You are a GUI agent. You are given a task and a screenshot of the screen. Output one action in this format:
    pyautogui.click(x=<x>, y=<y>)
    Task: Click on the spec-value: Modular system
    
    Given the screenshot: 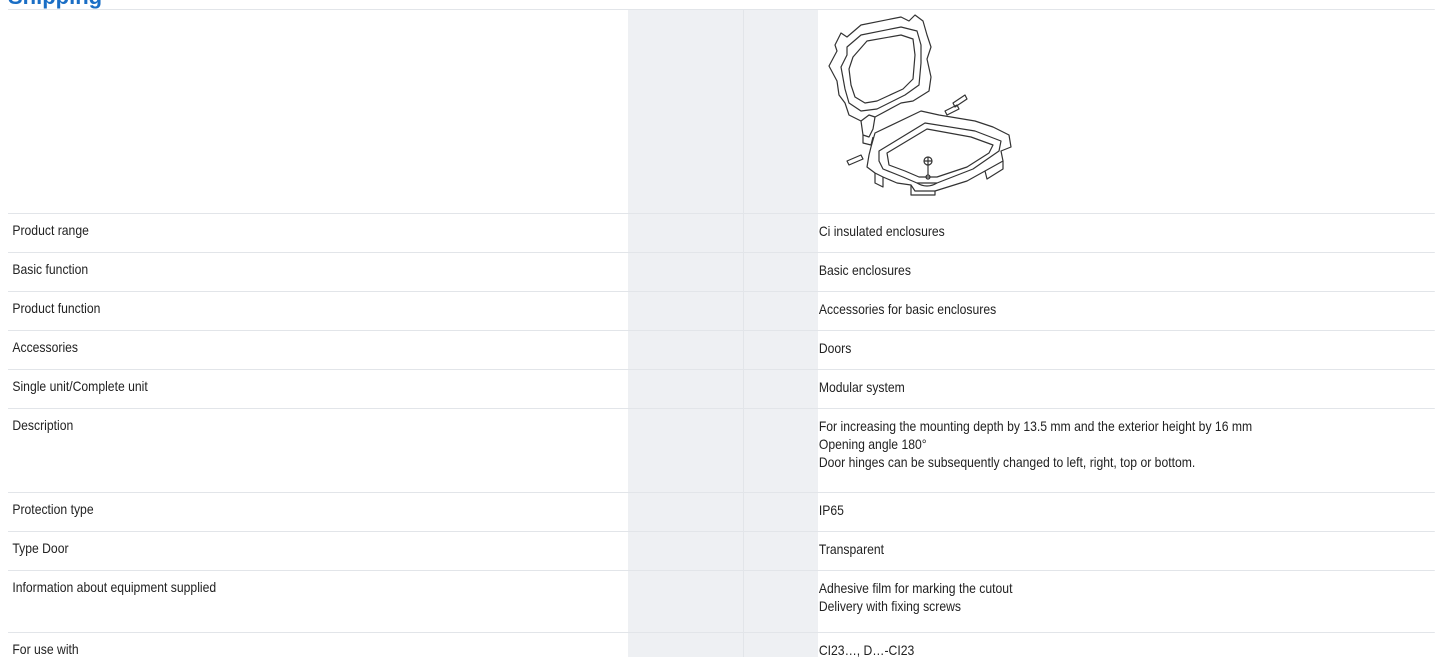 What is the action you would take?
    pyautogui.click(x=862, y=387)
    